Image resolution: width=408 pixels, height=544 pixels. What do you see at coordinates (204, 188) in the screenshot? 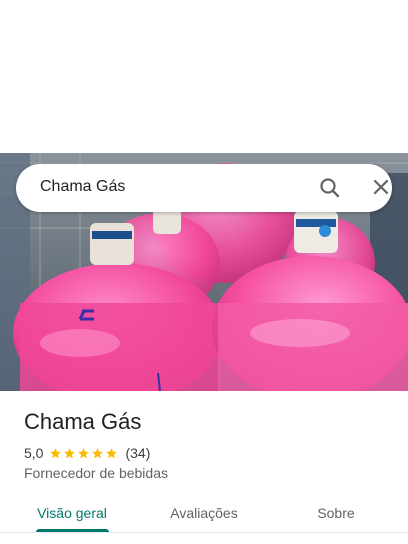
I see `search-bar: Chama Gás` at bounding box center [204, 188].